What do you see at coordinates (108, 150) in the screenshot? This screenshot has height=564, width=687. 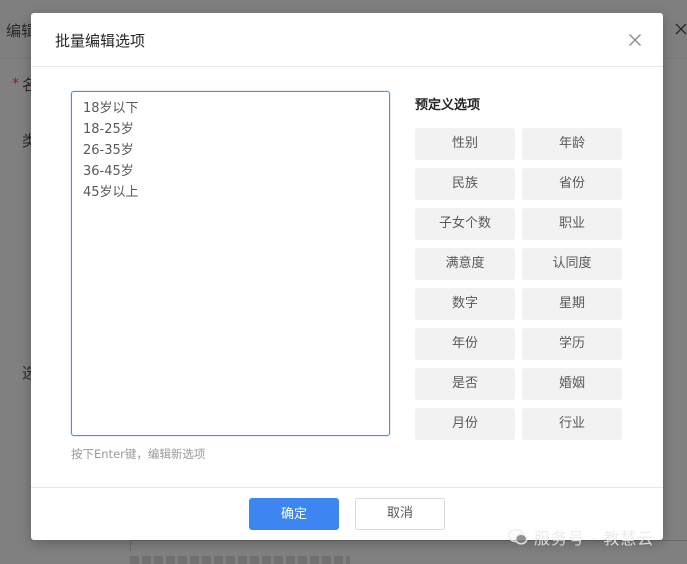 I see `option-line: 26-35岁` at bounding box center [108, 150].